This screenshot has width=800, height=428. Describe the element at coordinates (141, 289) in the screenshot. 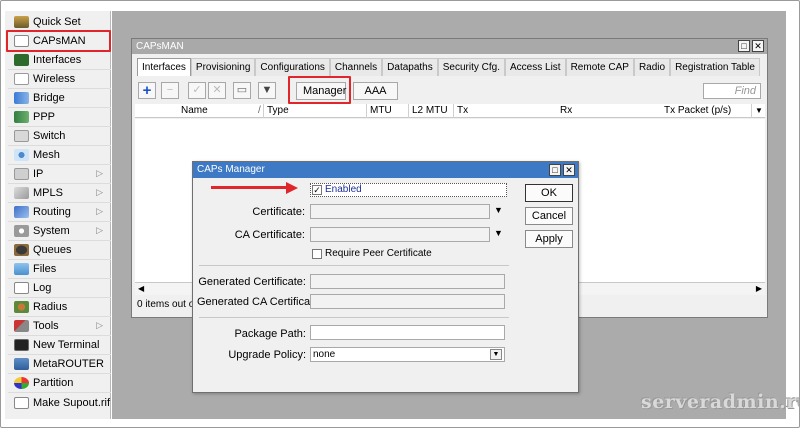

I see `scroll-left-icon: ◀` at that location.